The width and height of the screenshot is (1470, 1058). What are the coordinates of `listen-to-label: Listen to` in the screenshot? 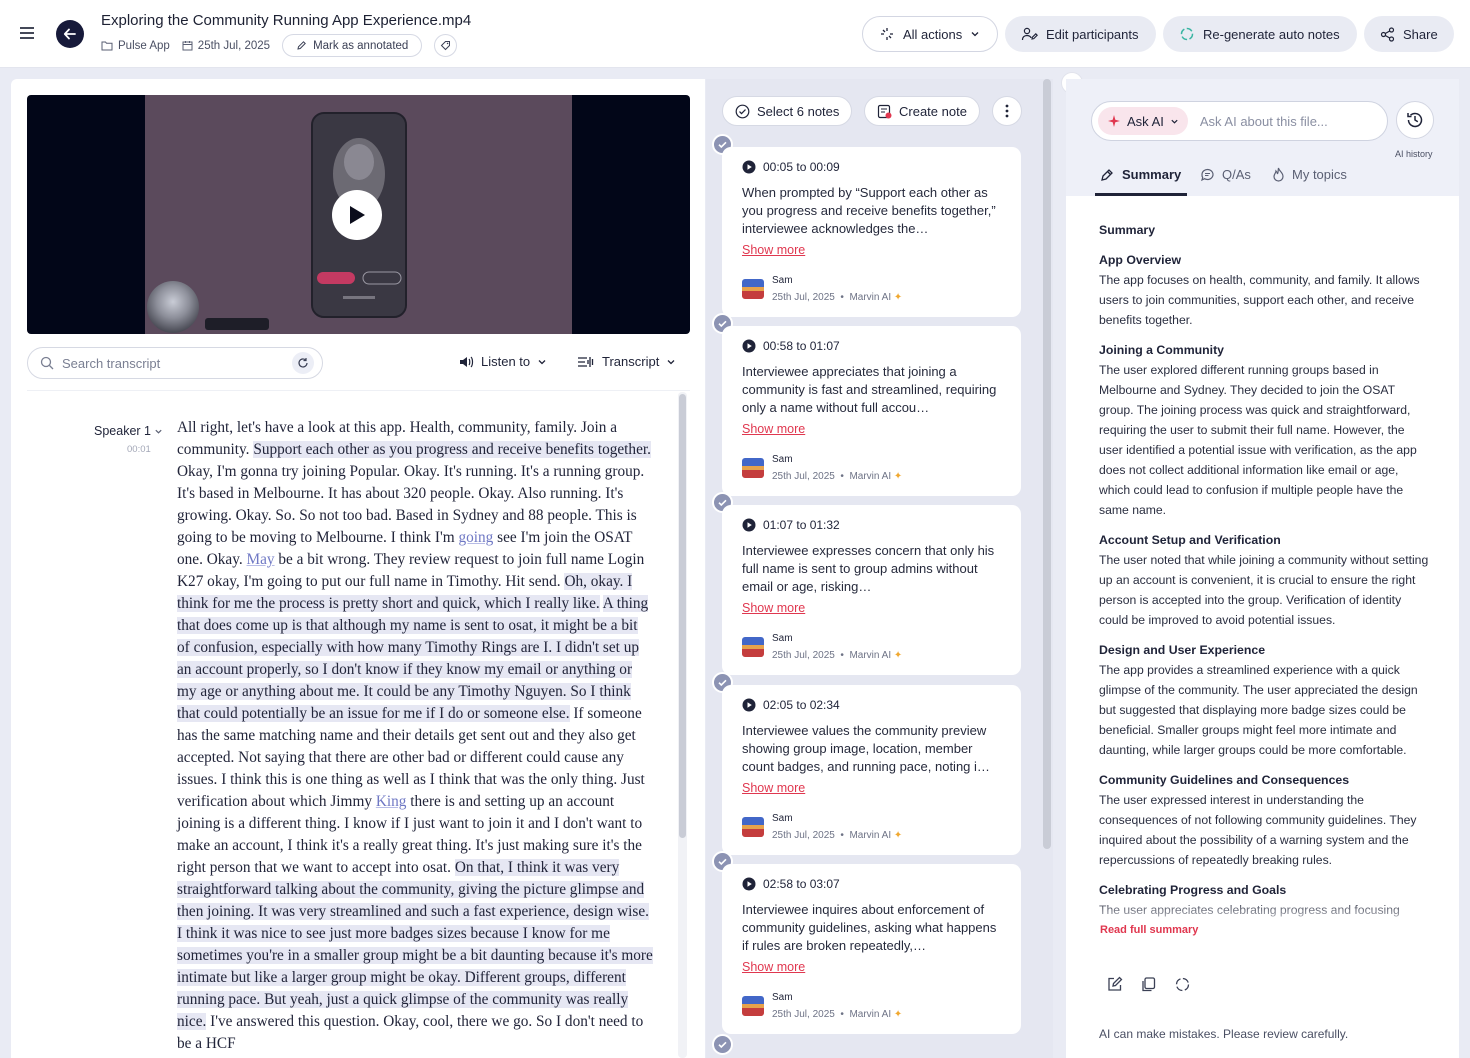 It's located at (506, 361).